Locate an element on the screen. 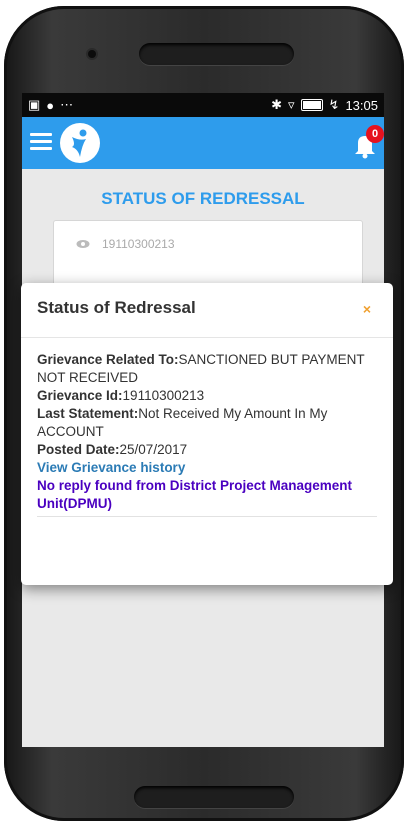  wifi-icon: ▿ is located at coordinates (291, 104).